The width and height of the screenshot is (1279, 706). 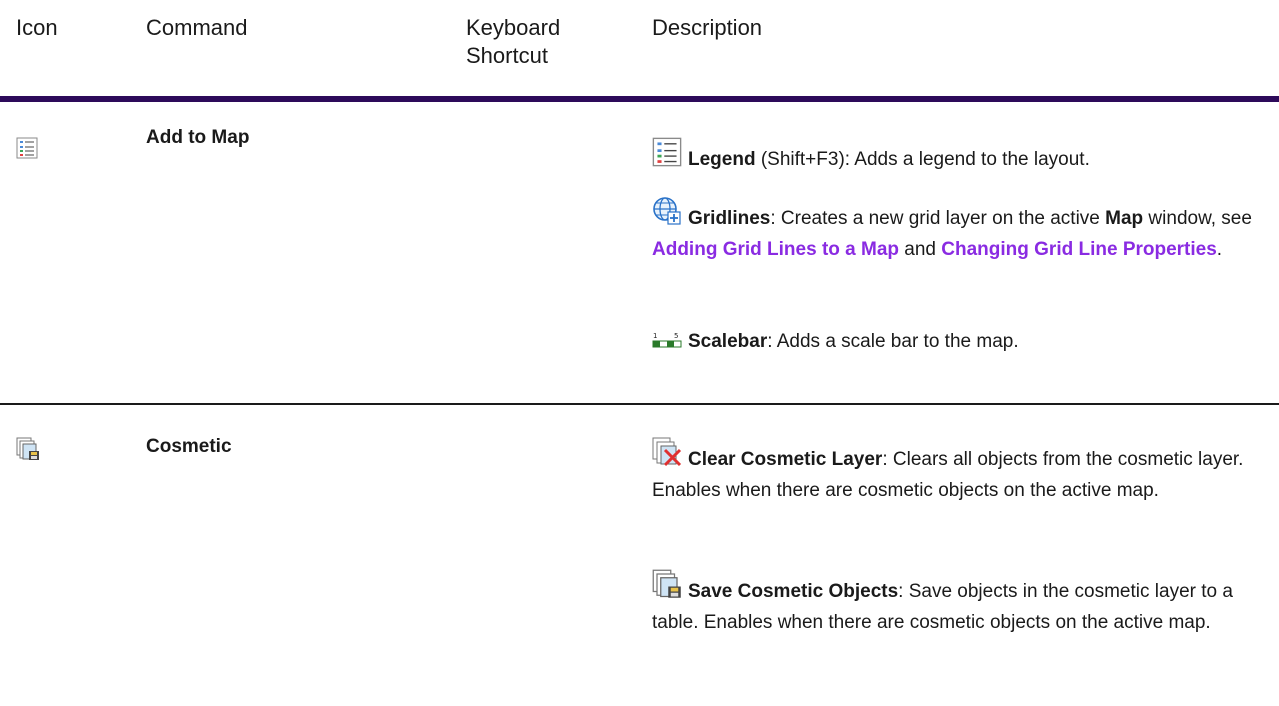 What do you see at coordinates (938, 218) in the screenshot?
I see `gridlines-text-a: : Creates a new grid layer on the active` at bounding box center [938, 218].